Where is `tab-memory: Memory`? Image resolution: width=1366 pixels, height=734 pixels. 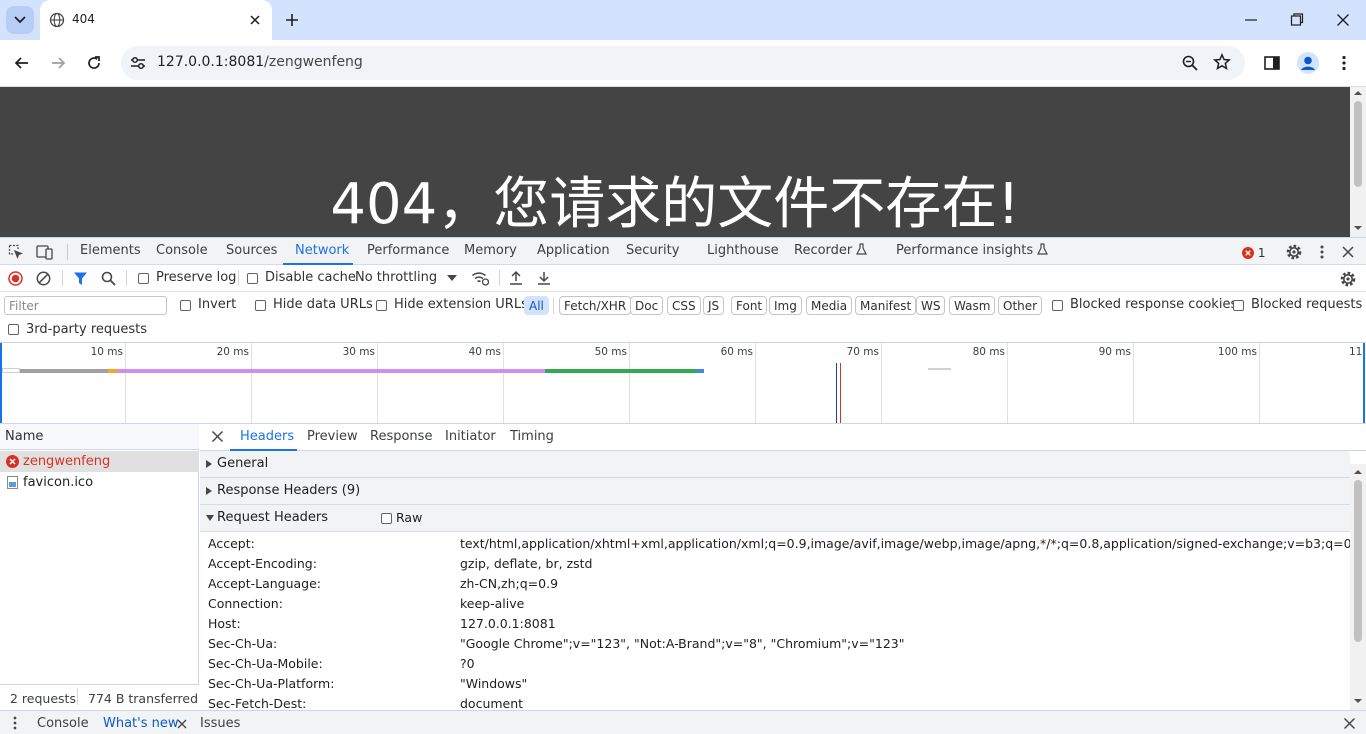
tab-memory: Memory is located at coordinates (490, 250).